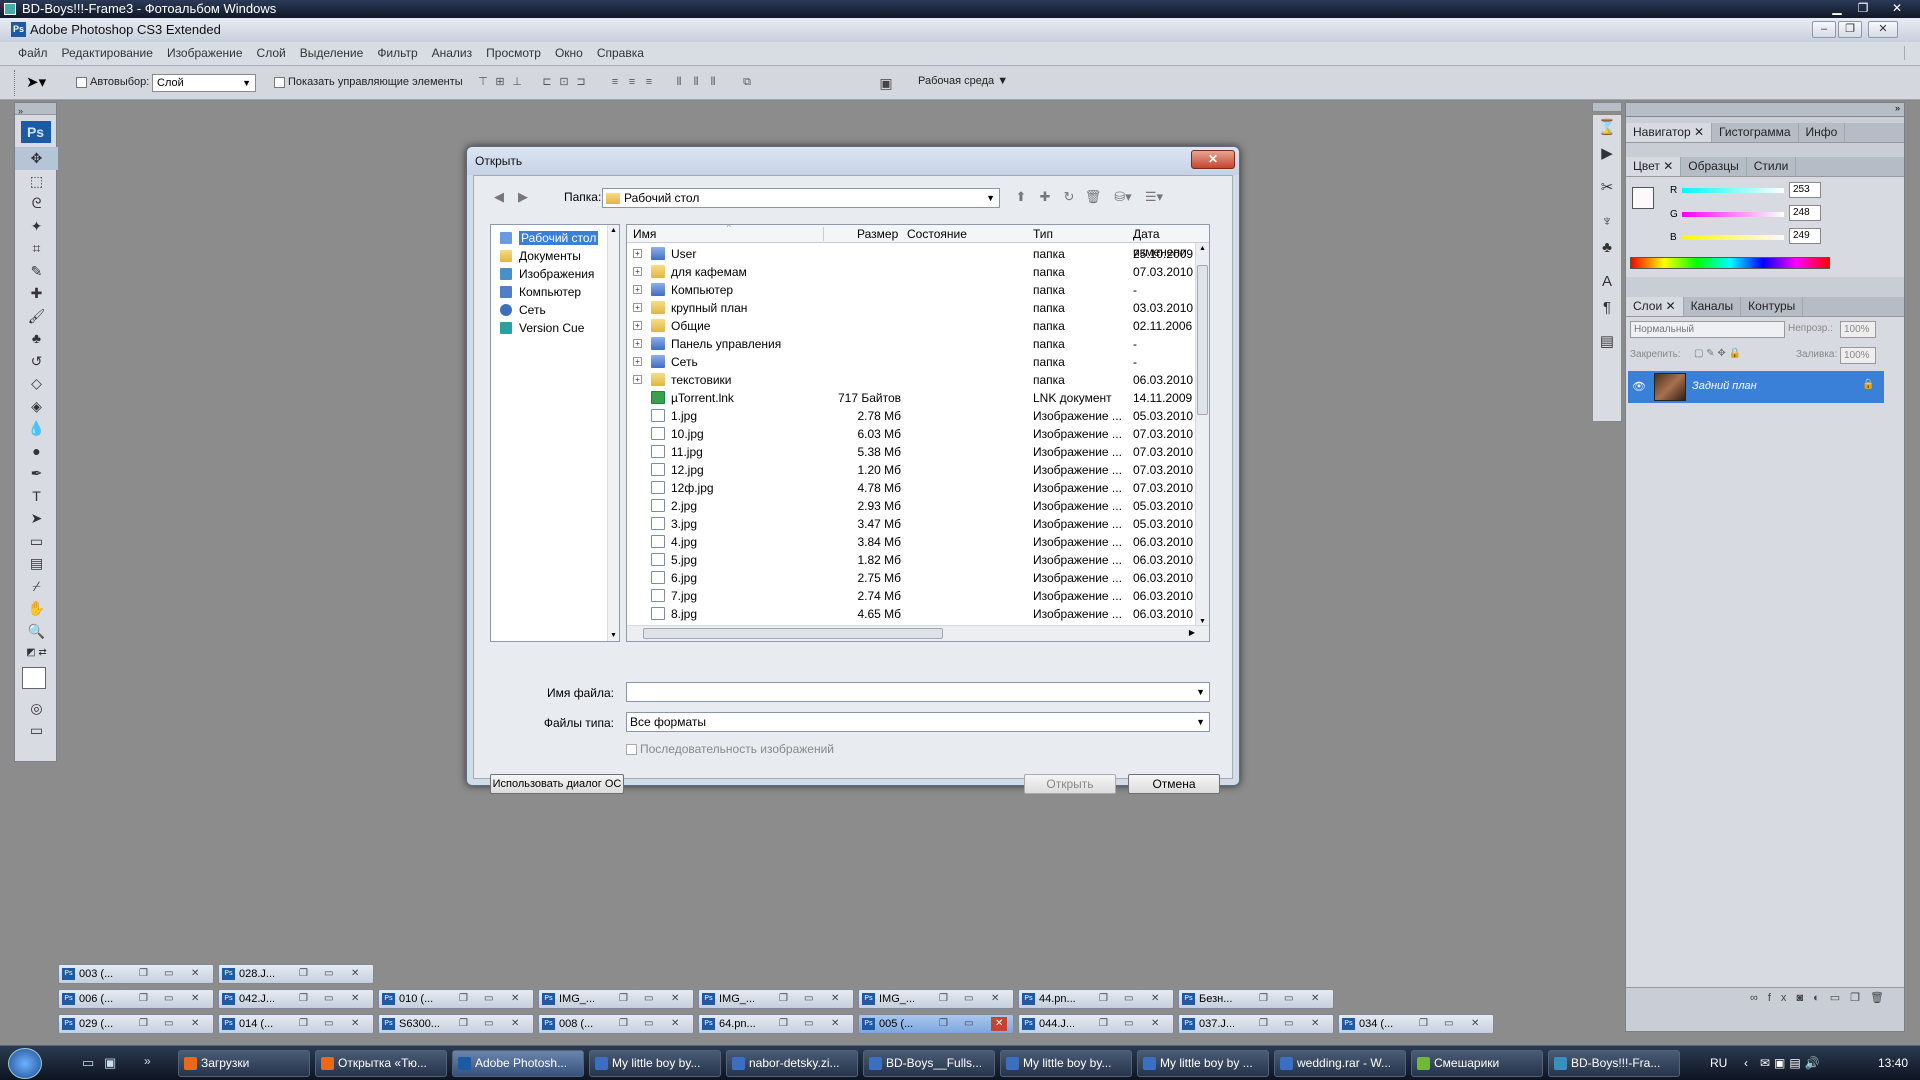 This screenshot has height=1080, width=1920. I want to click on document-tab: Ps 042.J... ❐ ▭ ✕, so click(296, 999).